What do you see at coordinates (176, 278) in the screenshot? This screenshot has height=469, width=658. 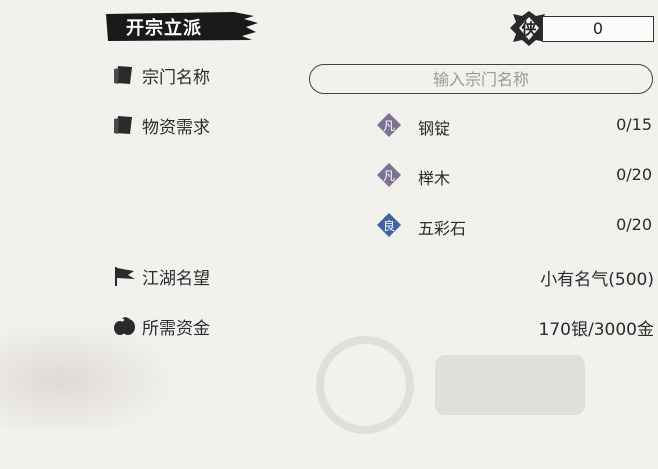 I see `reputation-label: 江湖名望` at bounding box center [176, 278].